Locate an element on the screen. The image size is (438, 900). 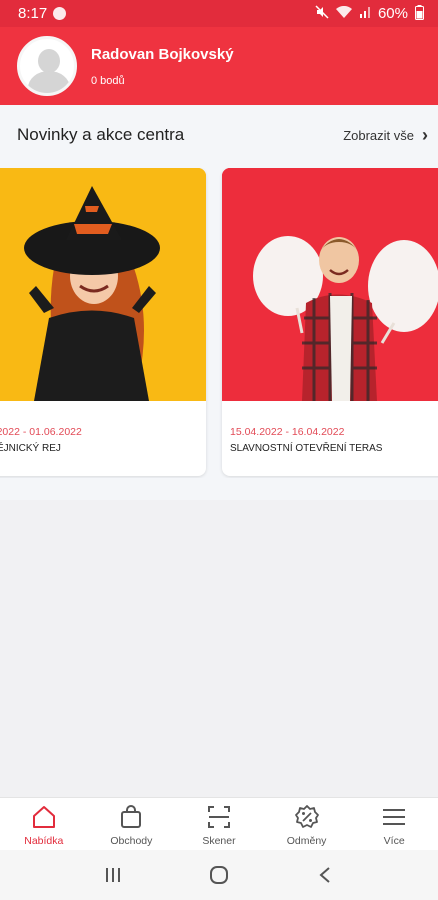
chevron-right-icon: › is located at coordinates (425, 134).